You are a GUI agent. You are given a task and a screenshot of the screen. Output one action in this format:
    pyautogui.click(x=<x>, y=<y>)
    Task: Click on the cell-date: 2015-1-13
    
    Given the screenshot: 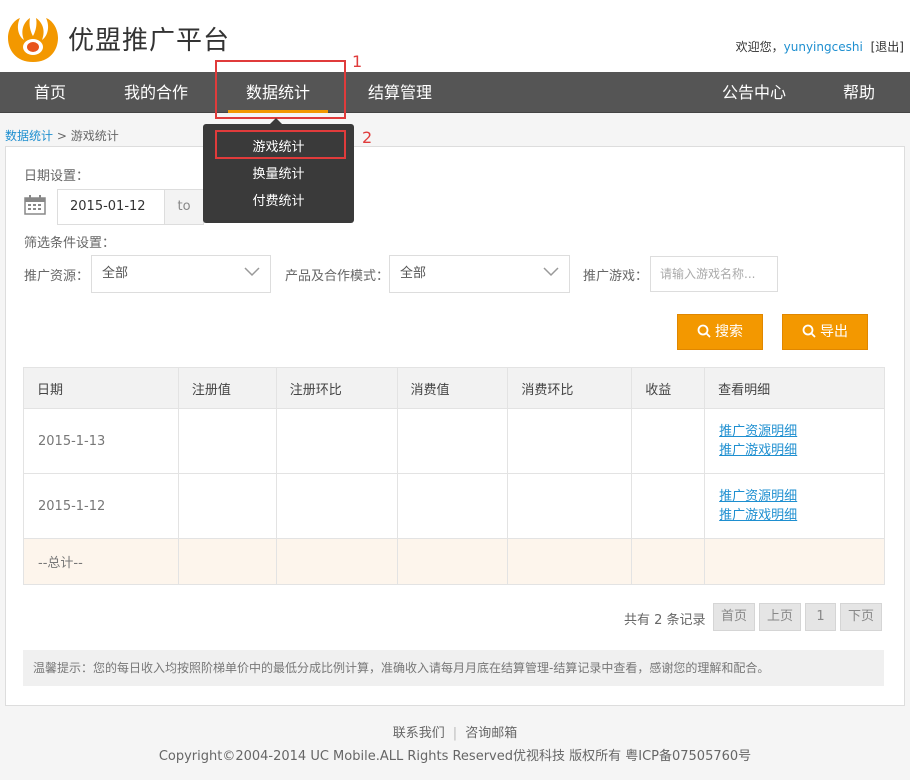 What is the action you would take?
    pyautogui.click(x=101, y=441)
    